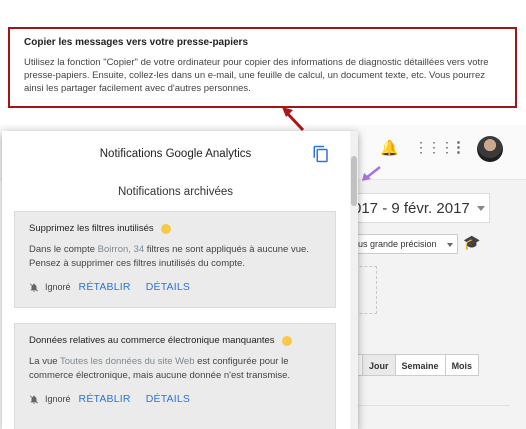 Image resolution: width=526 pixels, height=429 pixels. What do you see at coordinates (293, 119) in the screenshot?
I see `red-arrow-icon` at bounding box center [293, 119].